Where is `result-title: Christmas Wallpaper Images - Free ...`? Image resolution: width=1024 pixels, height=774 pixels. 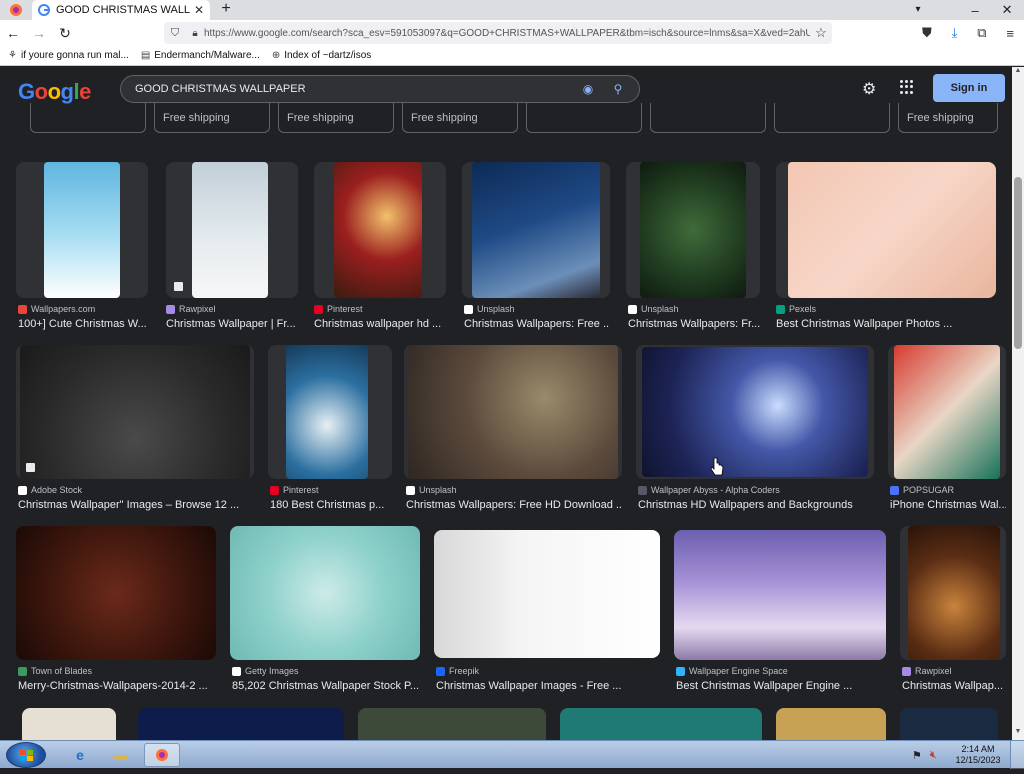
result-title: Christmas Wallpaper Images - Free ... is located at coordinates (548, 686).